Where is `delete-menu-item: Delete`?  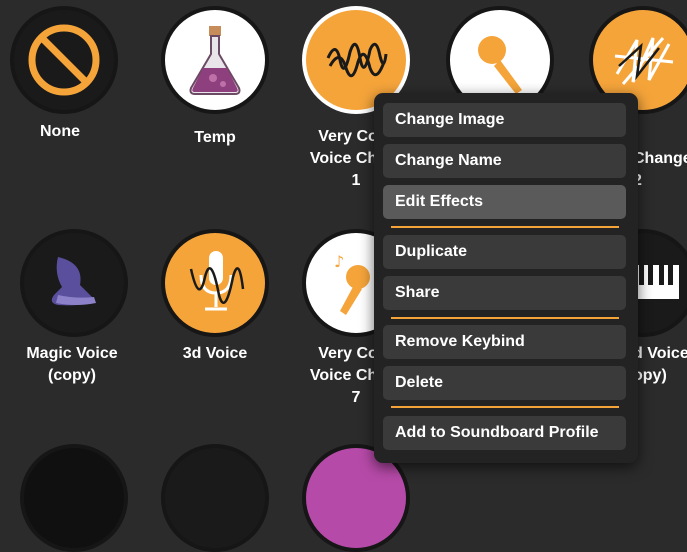 delete-menu-item: Delete is located at coordinates (504, 383).